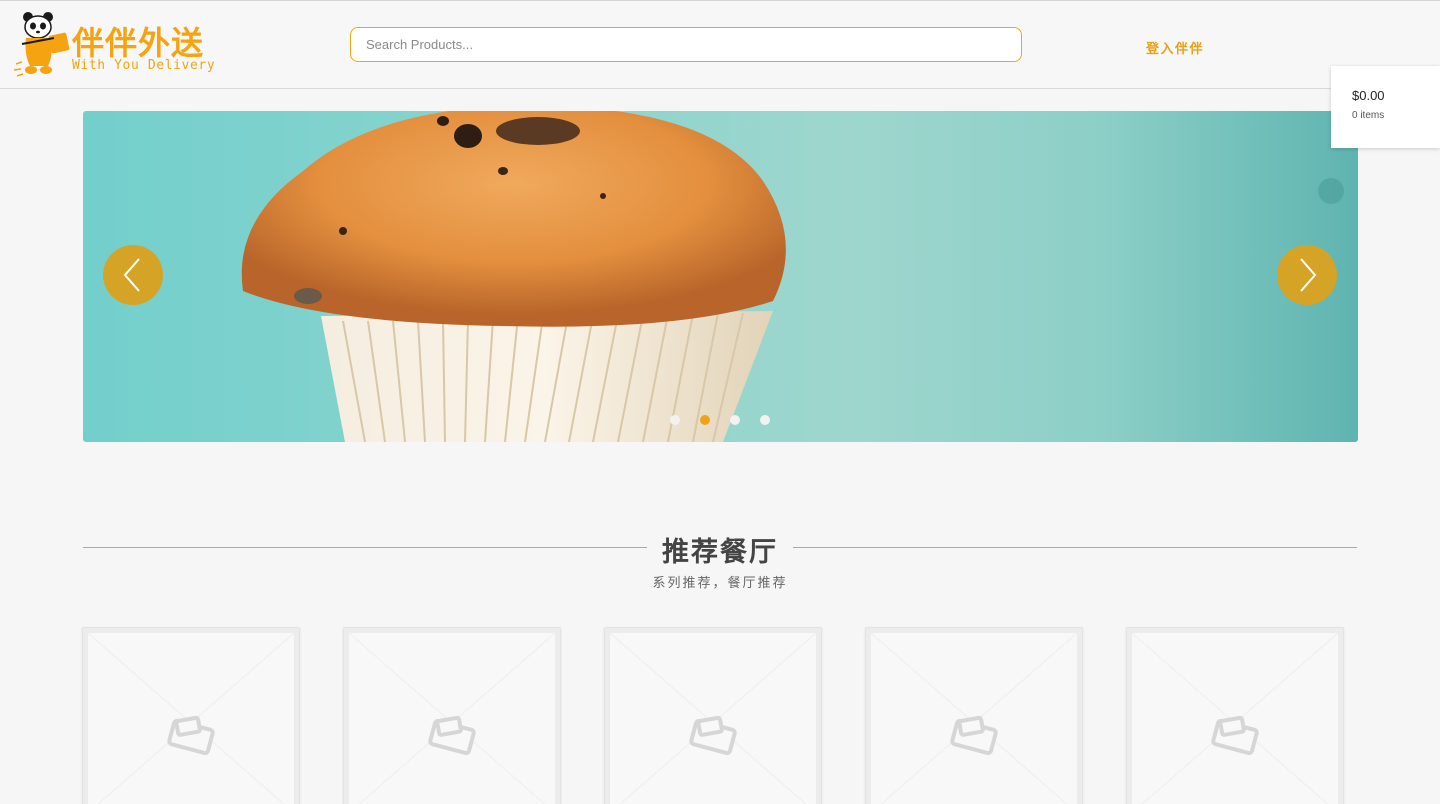 The image size is (1440, 804). I want to click on brand-logo: 伴伴外送 With You Delivery, so click(118, 45).